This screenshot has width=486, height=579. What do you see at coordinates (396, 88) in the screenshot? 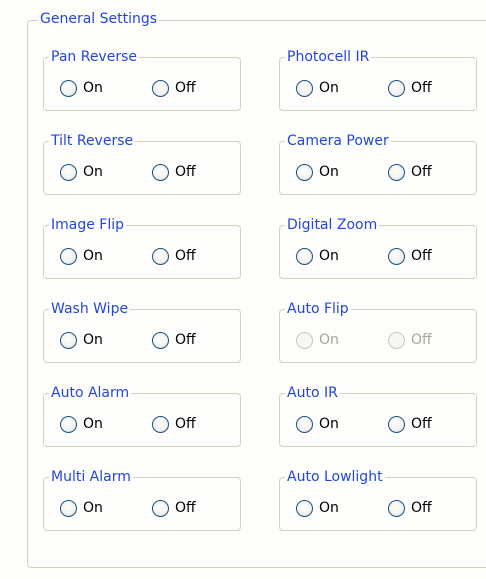
I see `photocell-ir-off-radio` at bounding box center [396, 88].